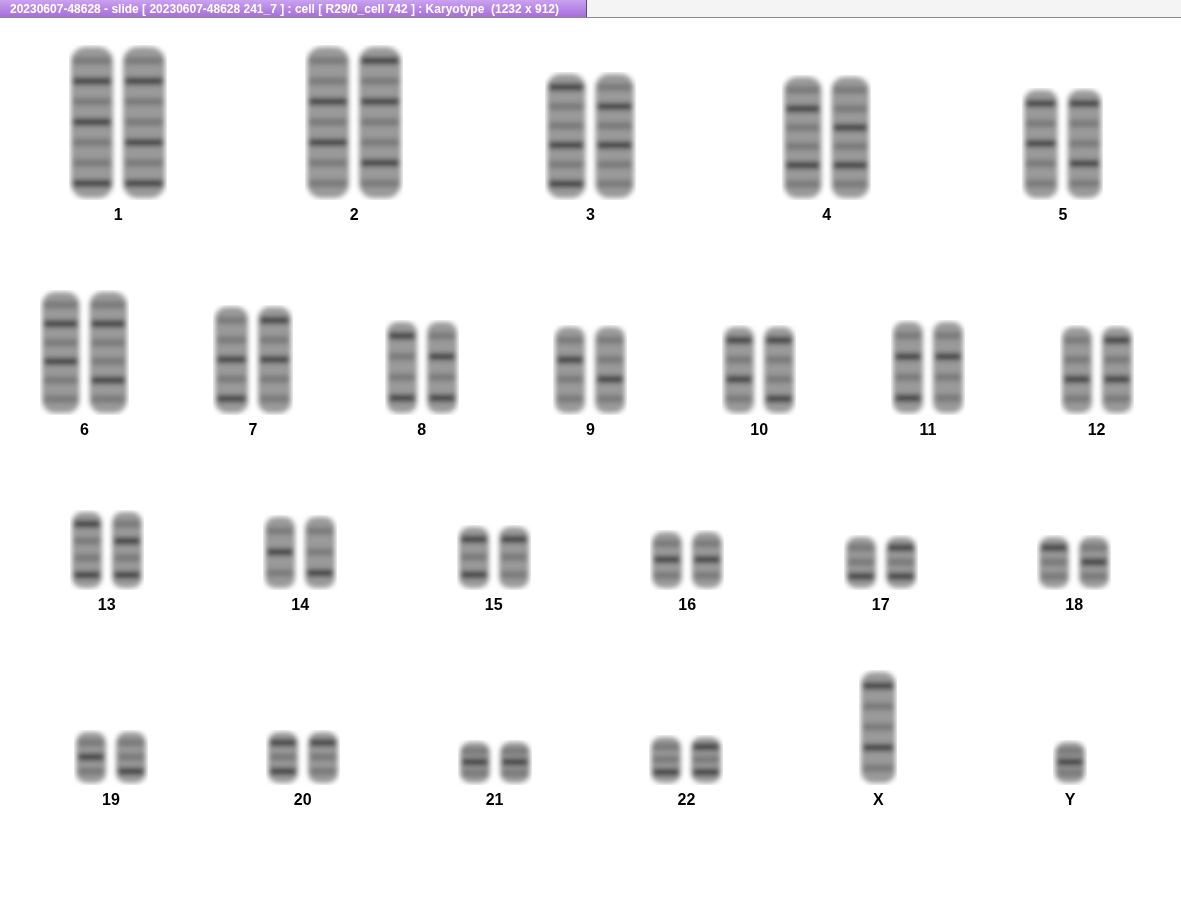 The image size is (1181, 901). I want to click on chromosome-label: 10, so click(759, 430).